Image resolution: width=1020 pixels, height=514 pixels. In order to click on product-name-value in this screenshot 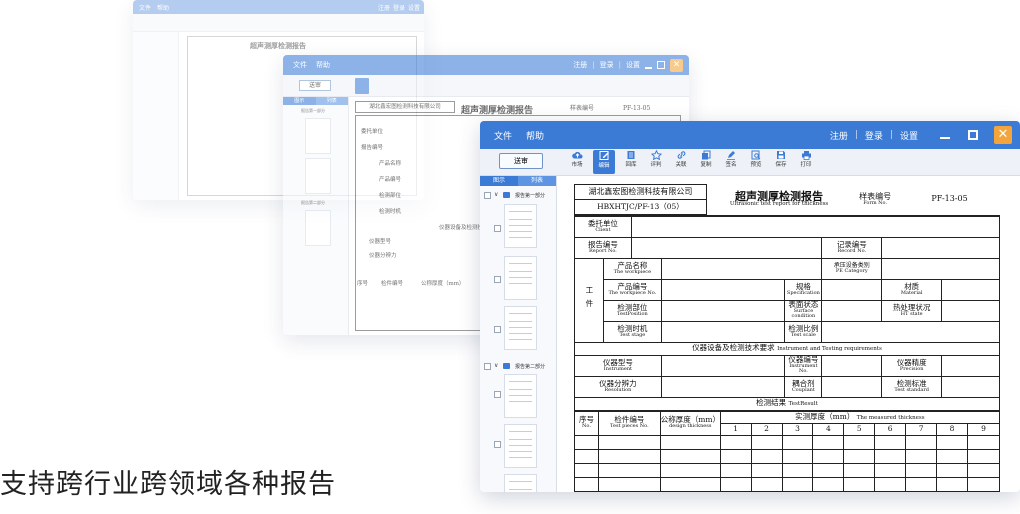, I will do `click(741, 268)`.